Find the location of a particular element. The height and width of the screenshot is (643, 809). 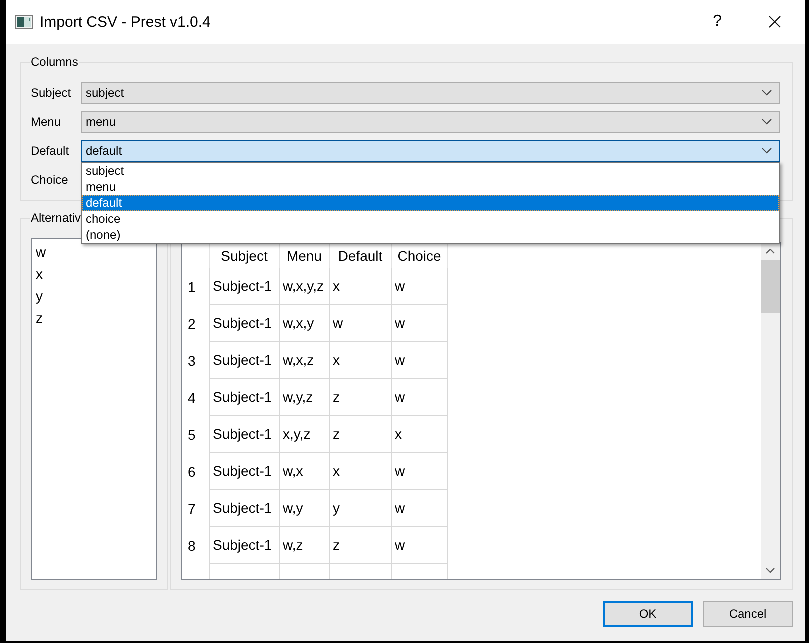

table-cell: w,x,y is located at coordinates (305, 323).